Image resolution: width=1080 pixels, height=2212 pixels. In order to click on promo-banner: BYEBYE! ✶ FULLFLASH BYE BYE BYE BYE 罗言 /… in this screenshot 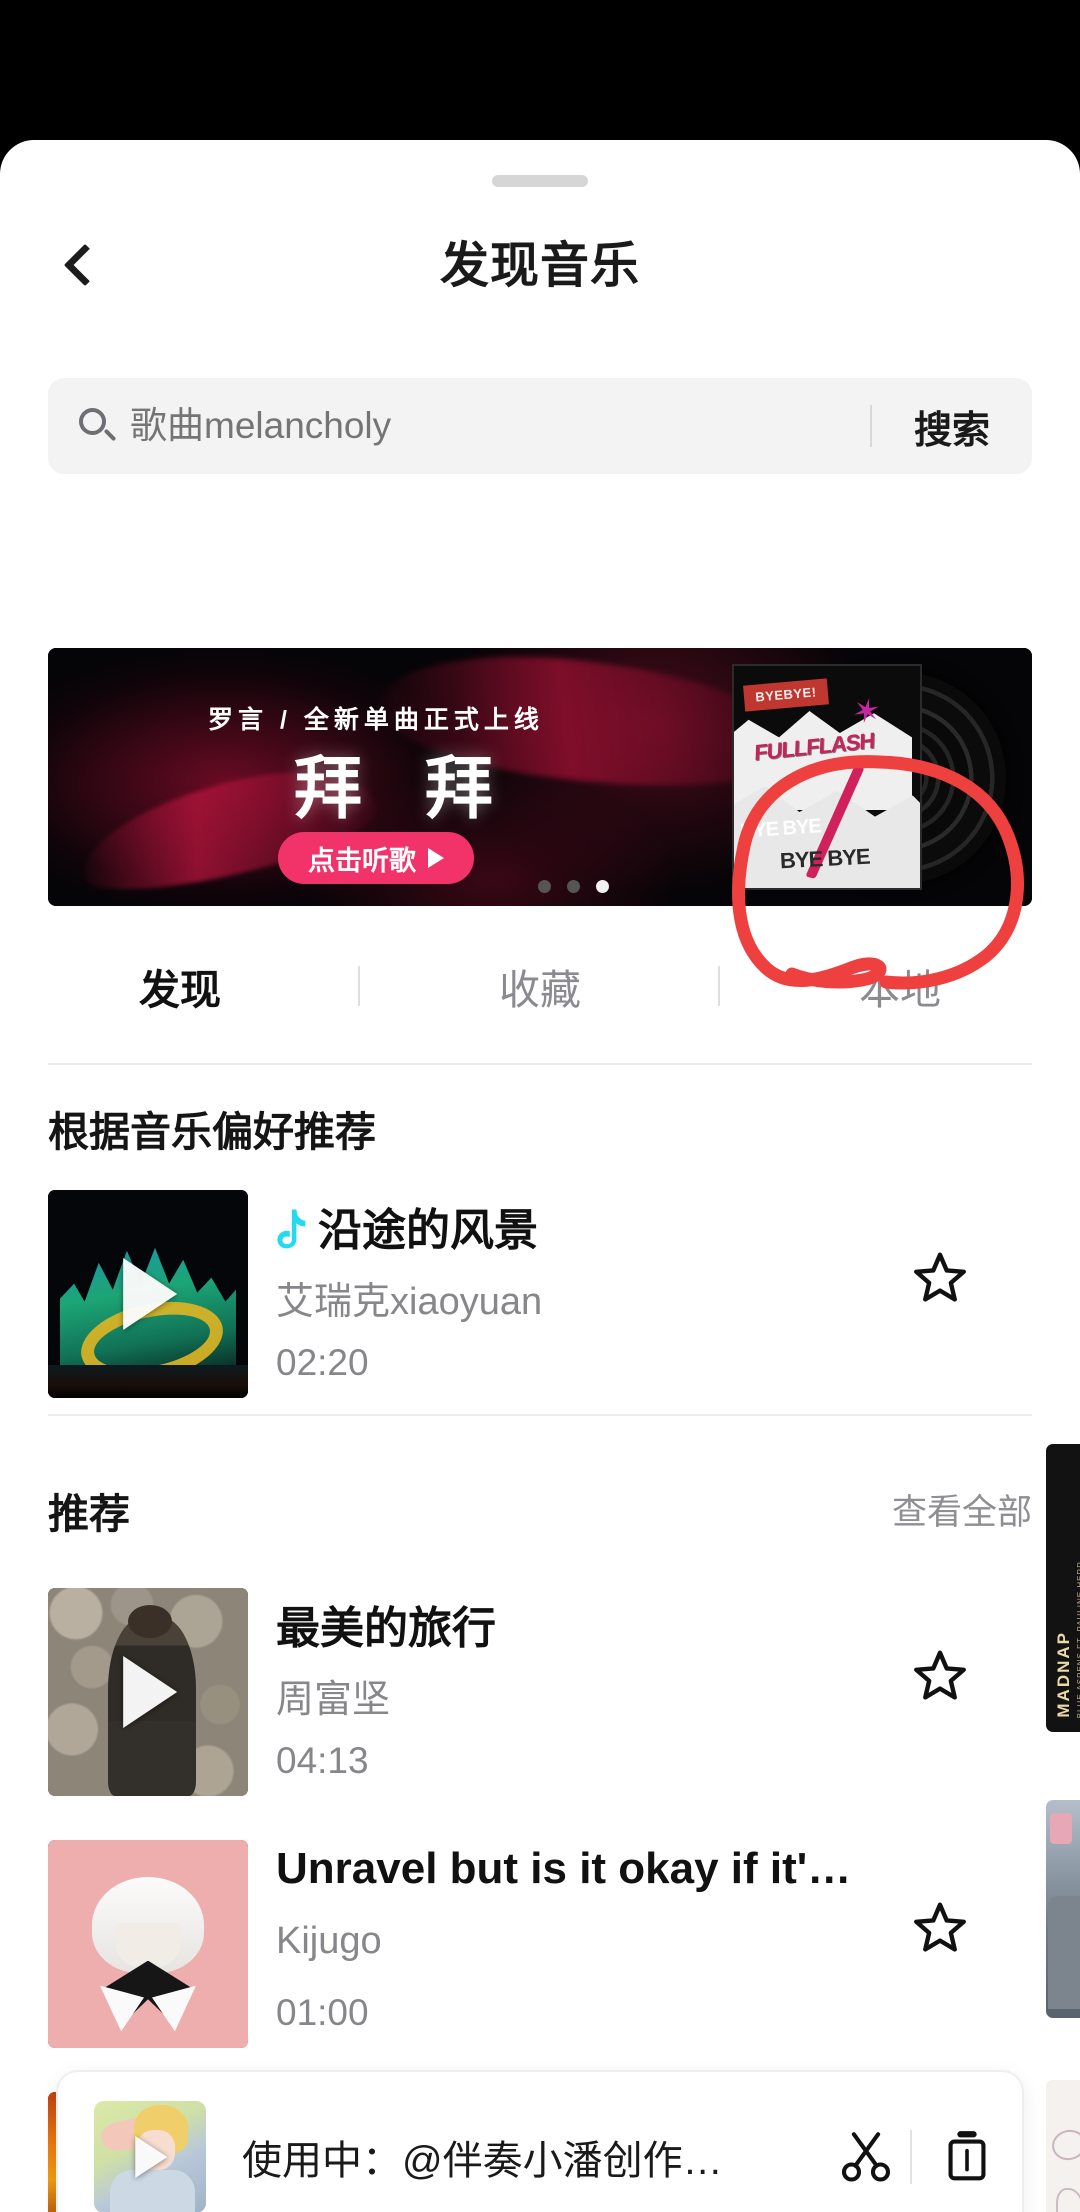, I will do `click(540, 777)`.